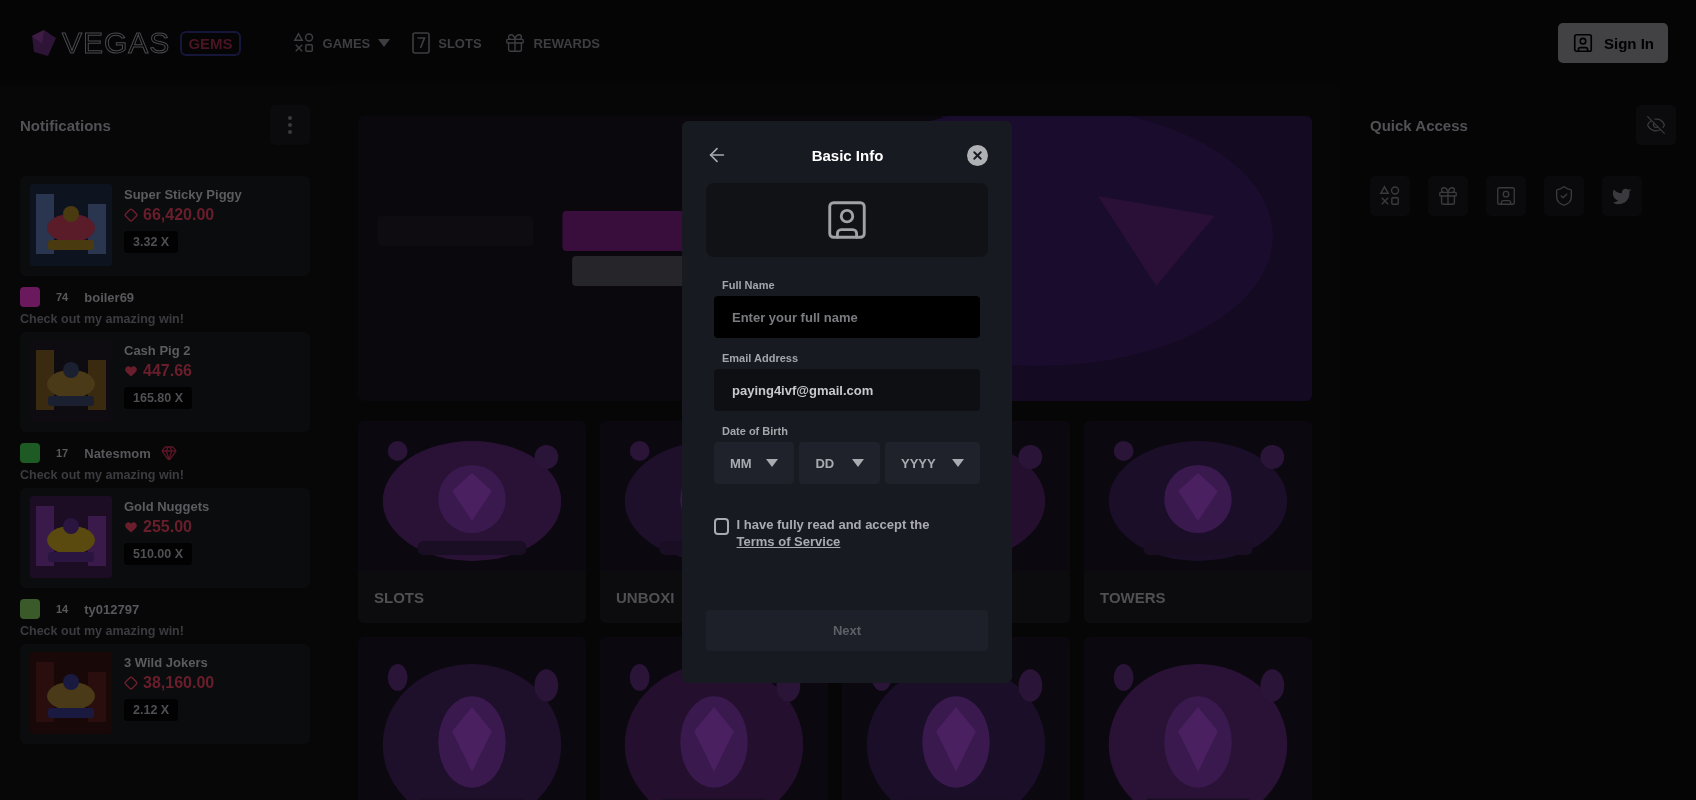  I want to click on tile-label: SLOTS, so click(399, 597).